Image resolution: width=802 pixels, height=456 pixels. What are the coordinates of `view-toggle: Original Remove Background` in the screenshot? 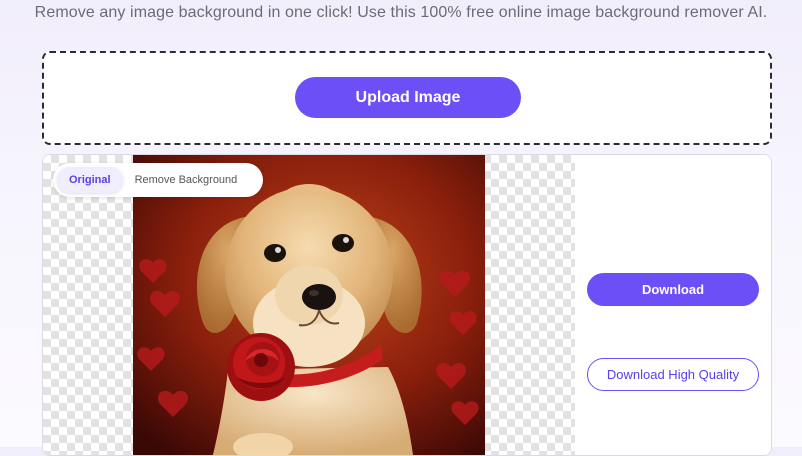 It's located at (158, 180).